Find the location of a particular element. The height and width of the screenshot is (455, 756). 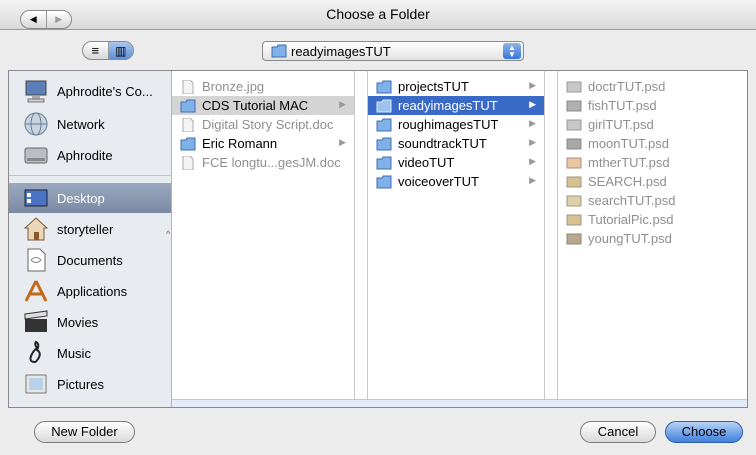

list-item: youngTUT.psd is located at coordinates (652, 238).